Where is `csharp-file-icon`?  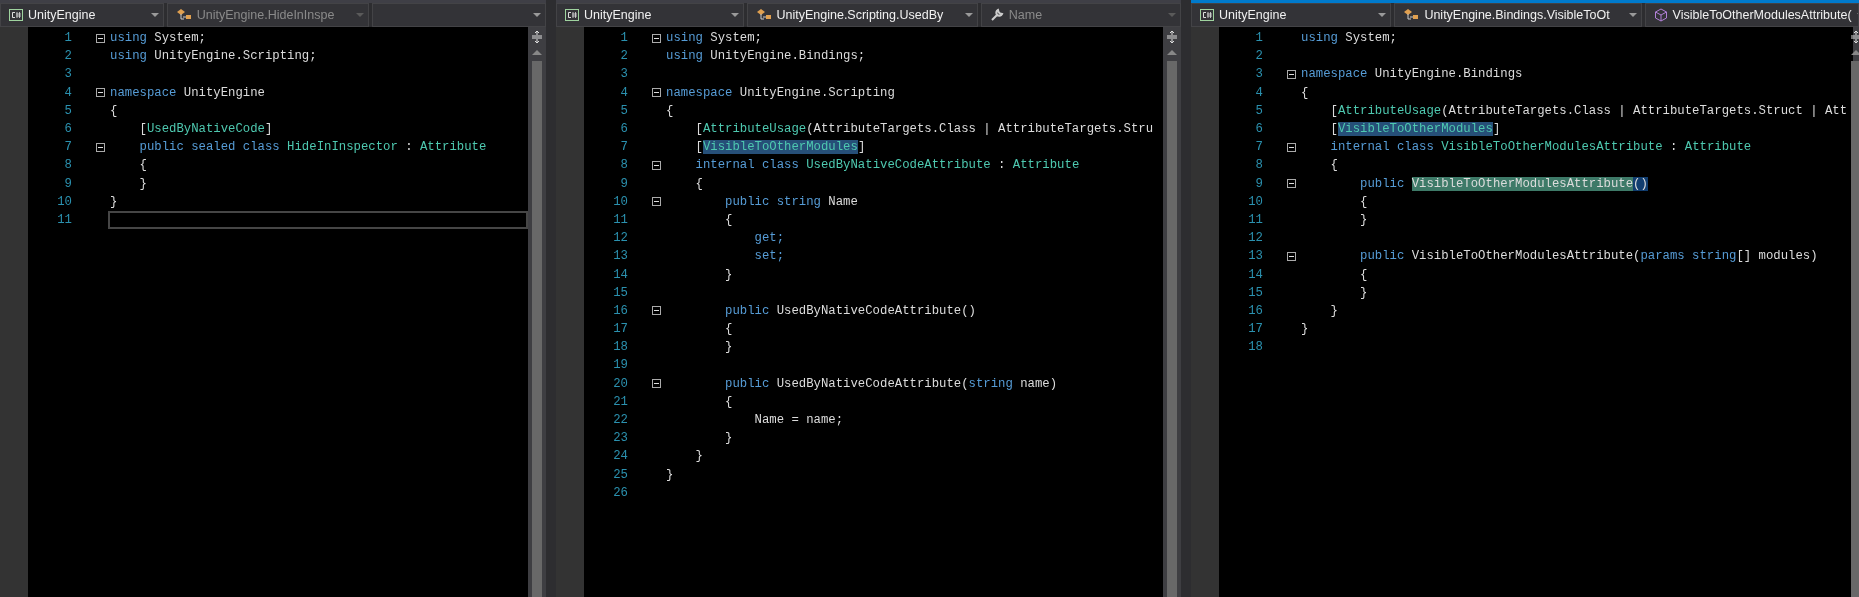 csharp-file-icon is located at coordinates (1207, 15).